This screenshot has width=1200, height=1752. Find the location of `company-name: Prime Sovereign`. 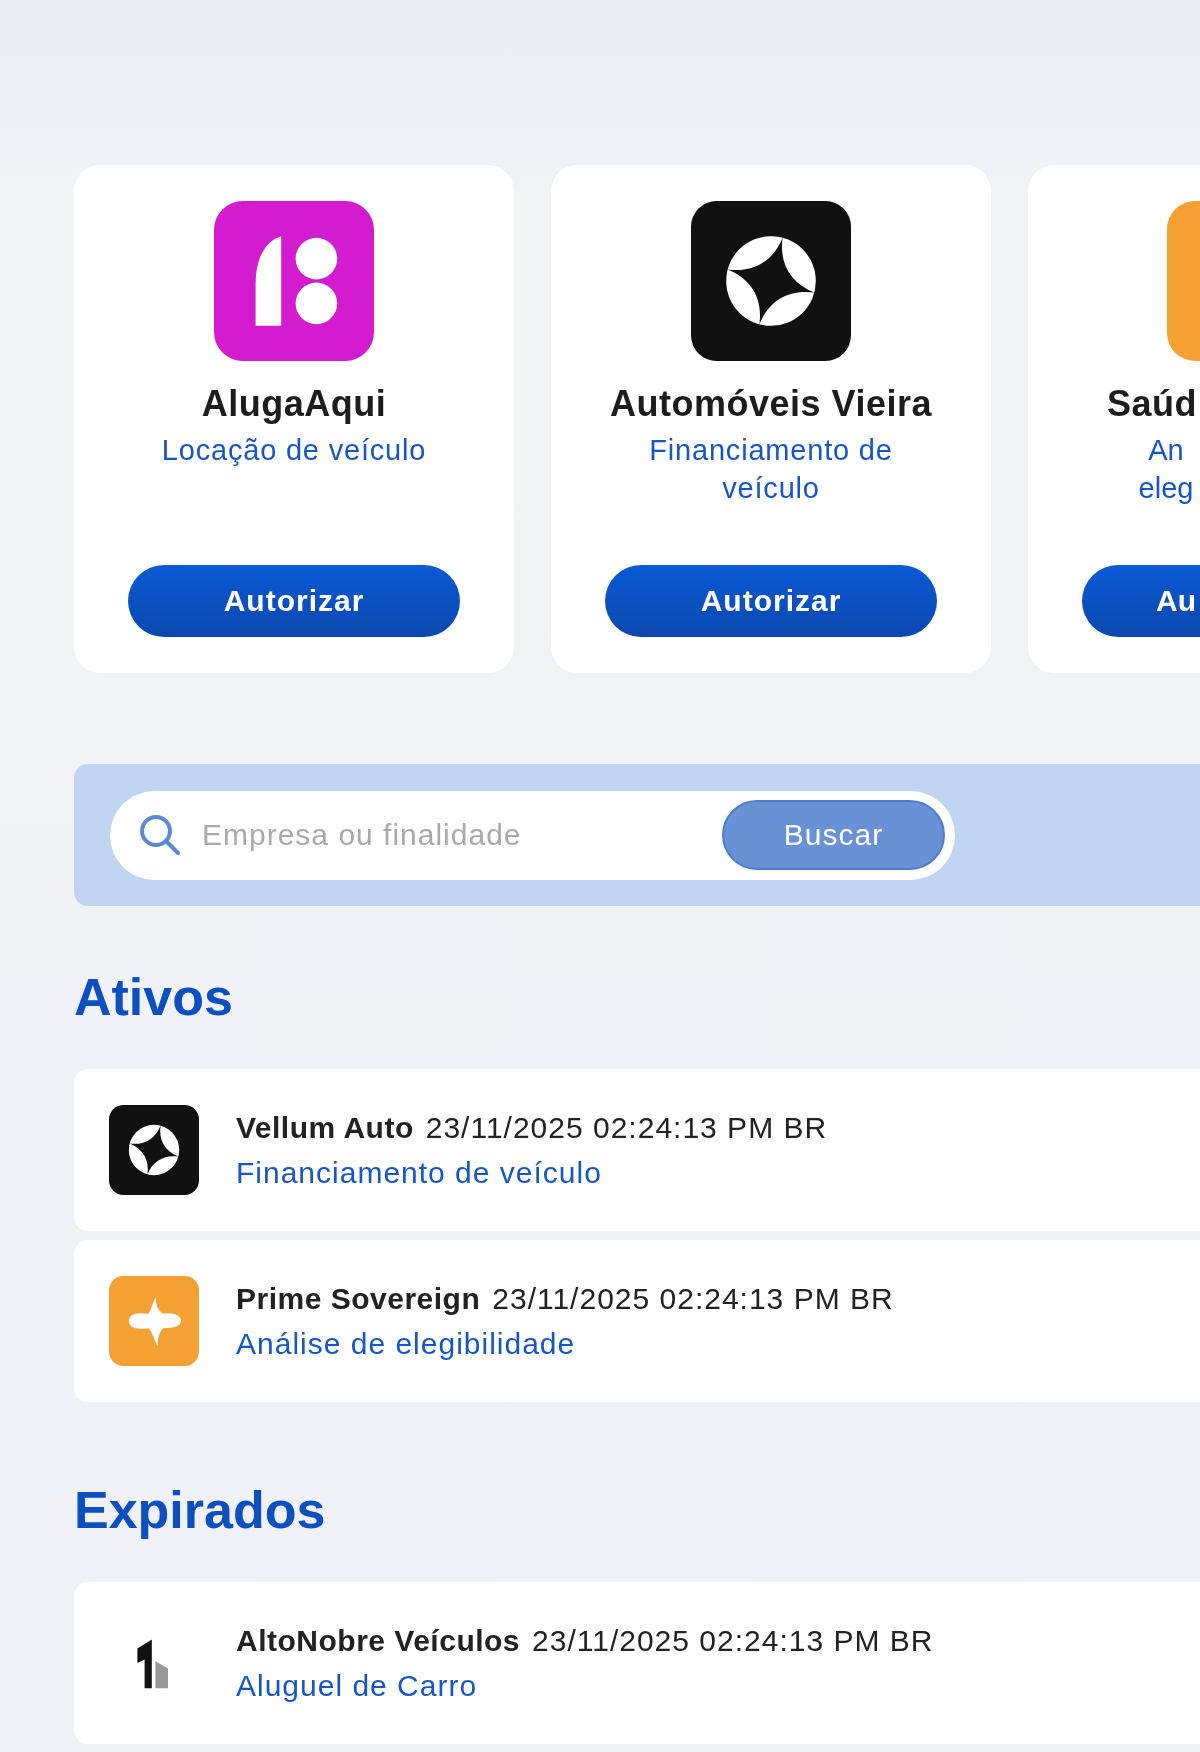

company-name: Prime Sovereign is located at coordinates (358, 1299).